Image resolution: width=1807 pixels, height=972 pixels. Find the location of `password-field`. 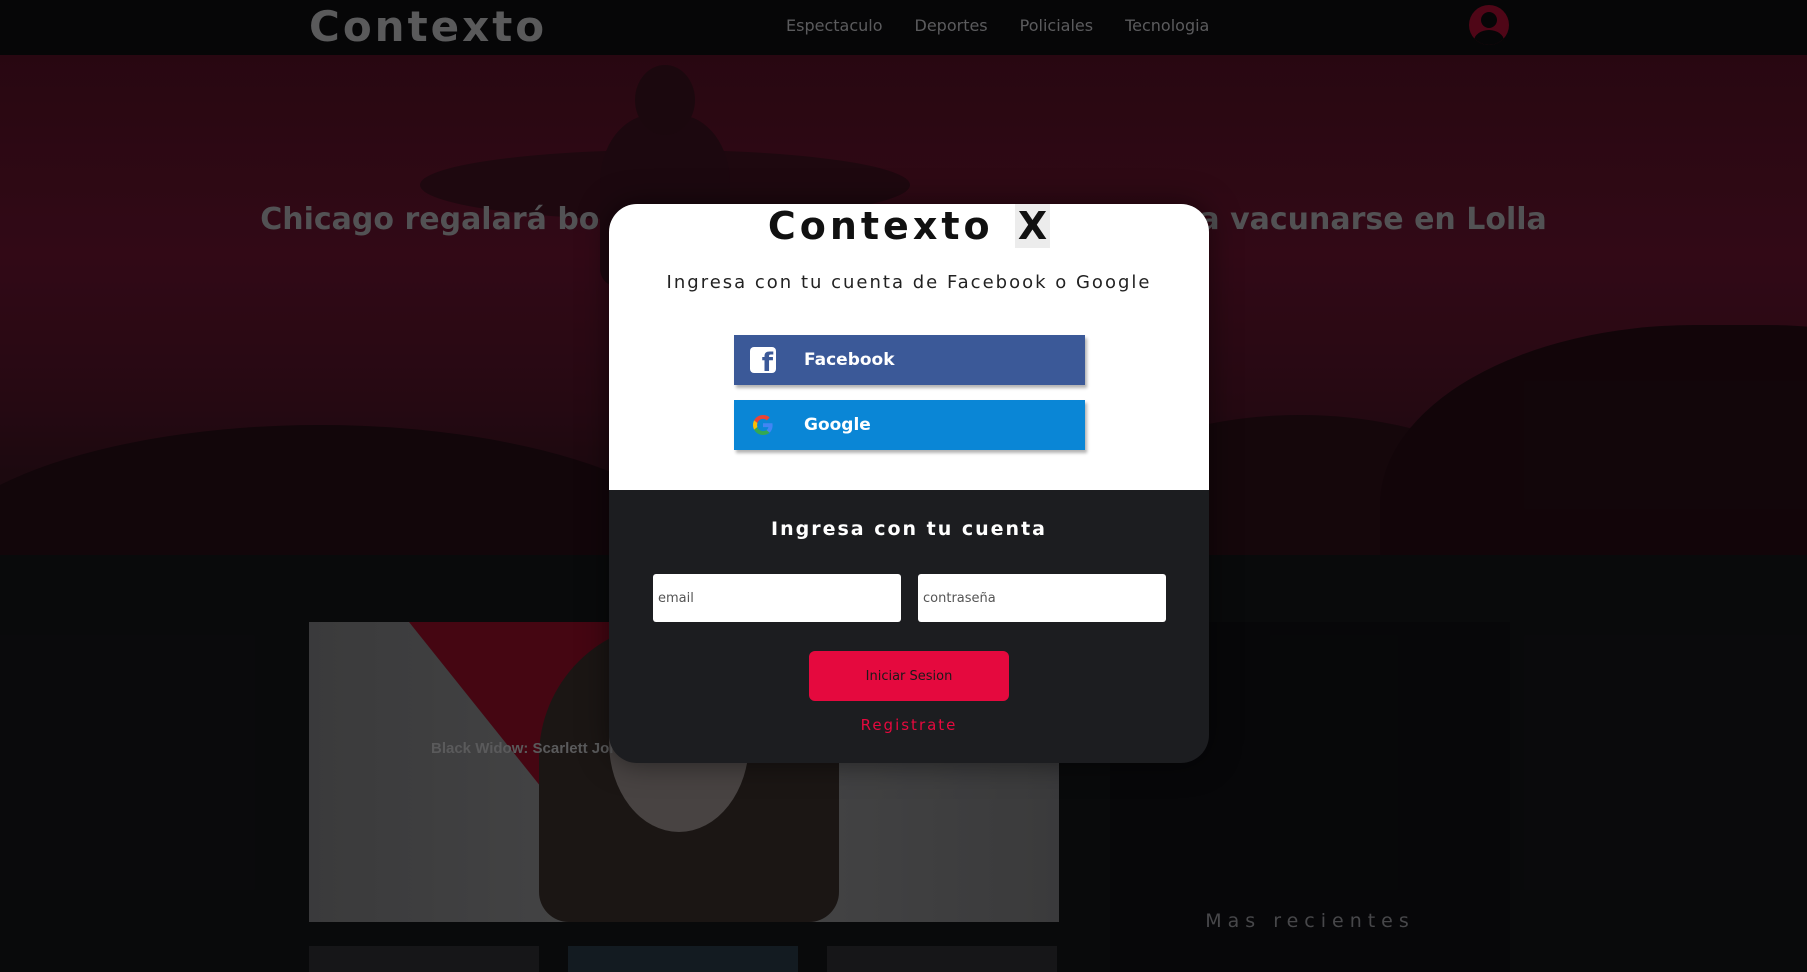

password-field is located at coordinates (1042, 598).